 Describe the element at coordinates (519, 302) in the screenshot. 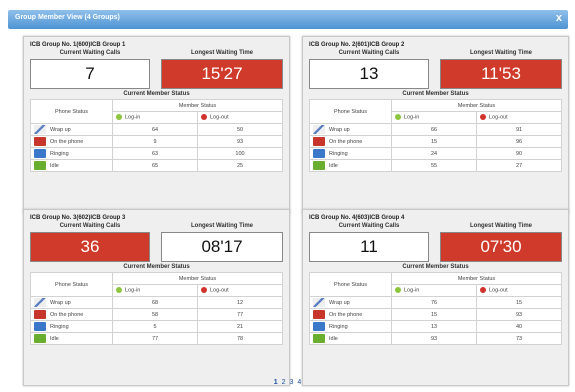

I see `log-out-count: 15` at that location.